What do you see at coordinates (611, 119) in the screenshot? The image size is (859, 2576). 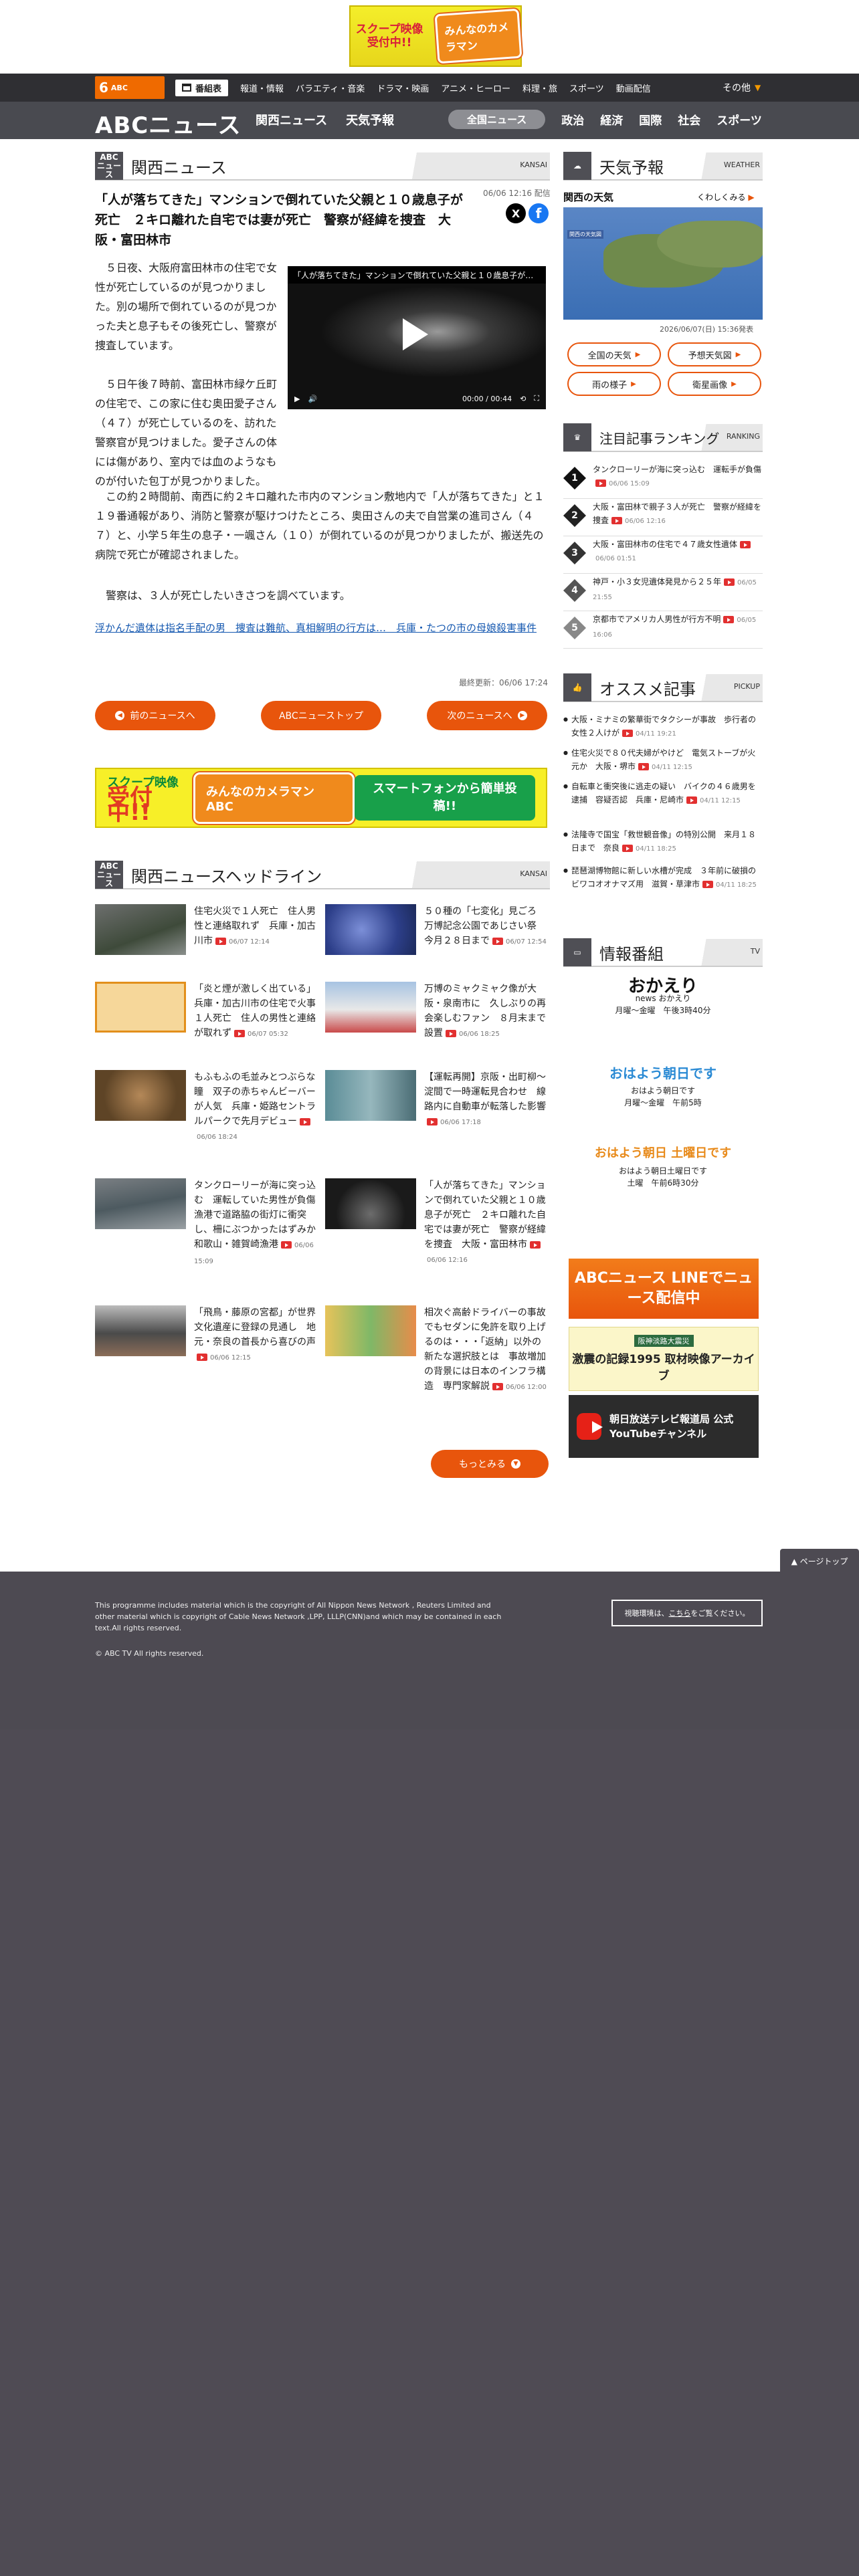 I see `nav-economy: 経済` at bounding box center [611, 119].